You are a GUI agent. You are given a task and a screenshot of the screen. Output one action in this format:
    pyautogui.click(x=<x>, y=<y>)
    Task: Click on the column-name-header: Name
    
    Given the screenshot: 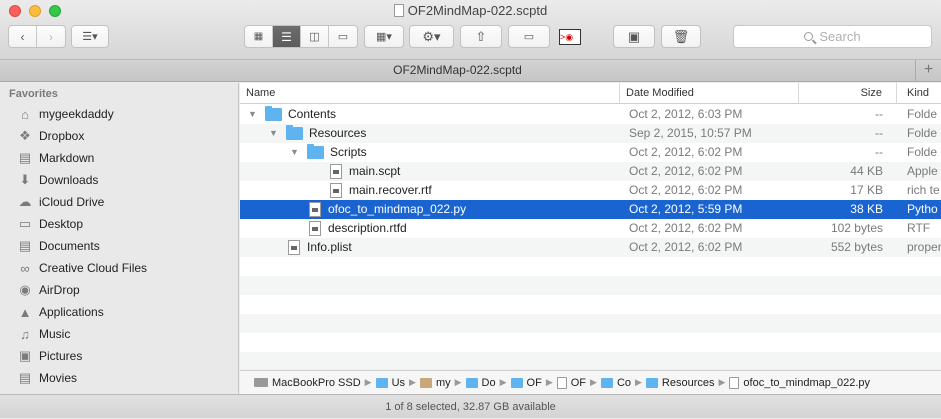 What is the action you would take?
    pyautogui.click(x=430, y=93)
    